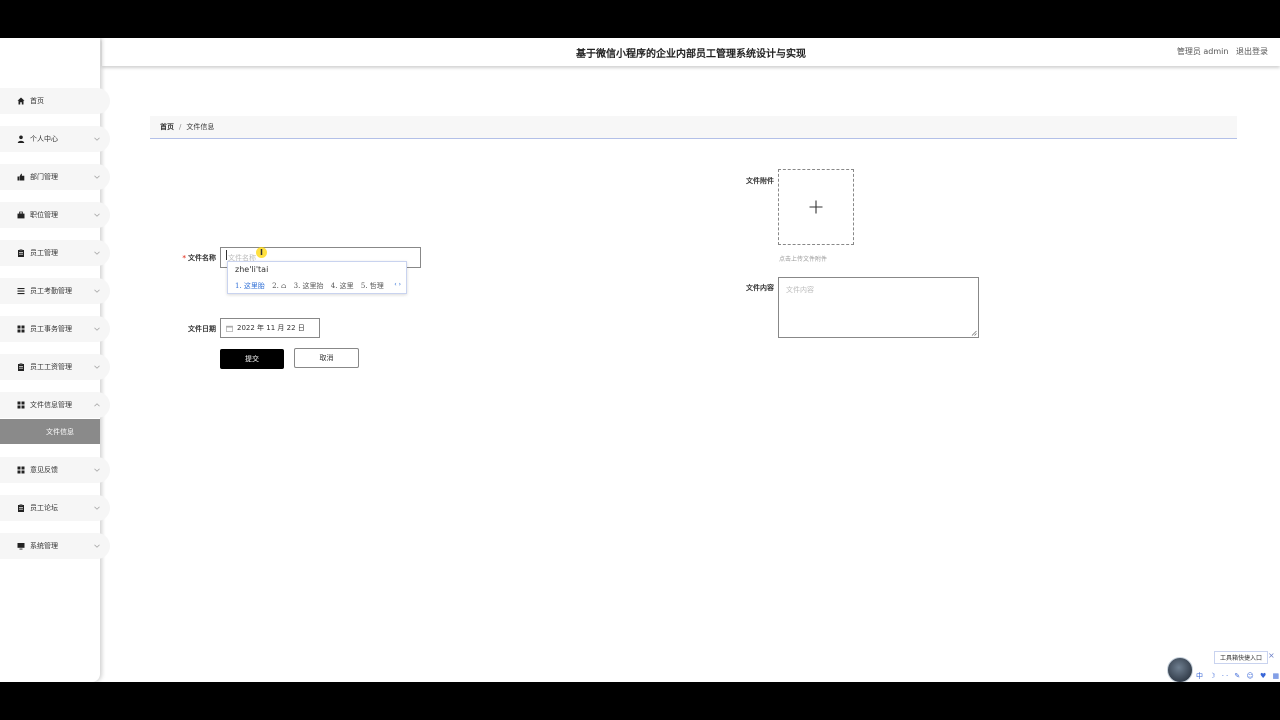 The width and height of the screenshot is (1280, 720). I want to click on sidebar-item-department: 部门管理, so click(55, 177).